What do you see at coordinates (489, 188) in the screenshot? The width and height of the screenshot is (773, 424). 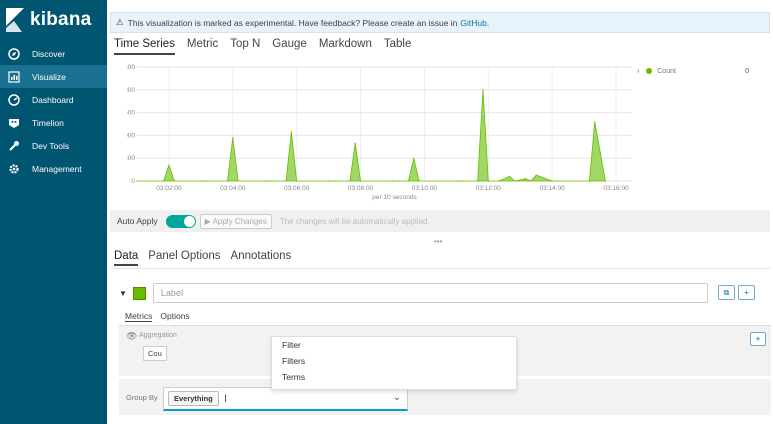 I see `x-tick-label: 03:12:00` at bounding box center [489, 188].